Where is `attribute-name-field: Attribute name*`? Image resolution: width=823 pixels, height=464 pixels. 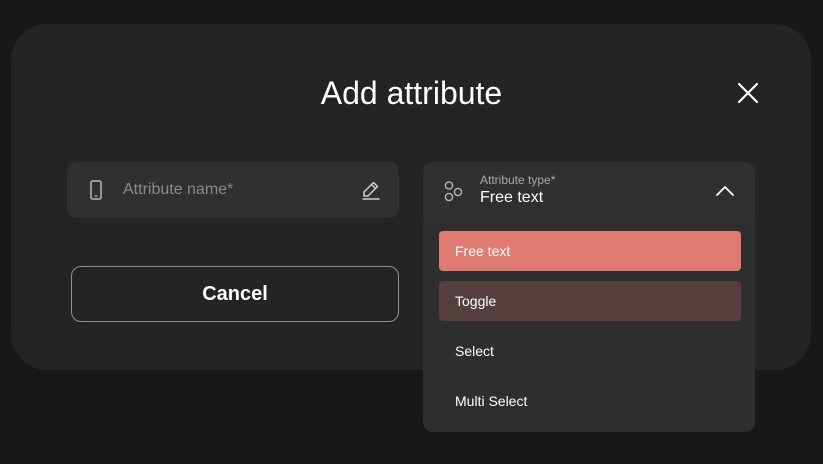 attribute-name-field: Attribute name* is located at coordinates (233, 190).